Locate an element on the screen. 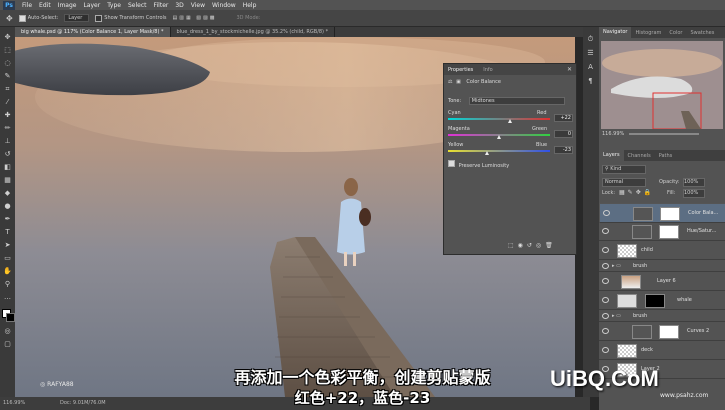  gradient-tool-icon: ▦ is located at coordinates (7, 180).